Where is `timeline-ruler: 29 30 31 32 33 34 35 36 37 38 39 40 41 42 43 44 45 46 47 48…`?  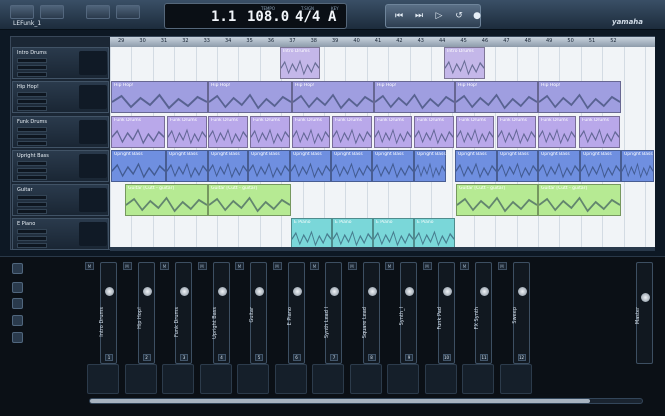 timeline-ruler: 29 30 31 32 33 34 35 36 37 38 39 40 41 42 43 44 45 46 47 48… is located at coordinates (382, 42).